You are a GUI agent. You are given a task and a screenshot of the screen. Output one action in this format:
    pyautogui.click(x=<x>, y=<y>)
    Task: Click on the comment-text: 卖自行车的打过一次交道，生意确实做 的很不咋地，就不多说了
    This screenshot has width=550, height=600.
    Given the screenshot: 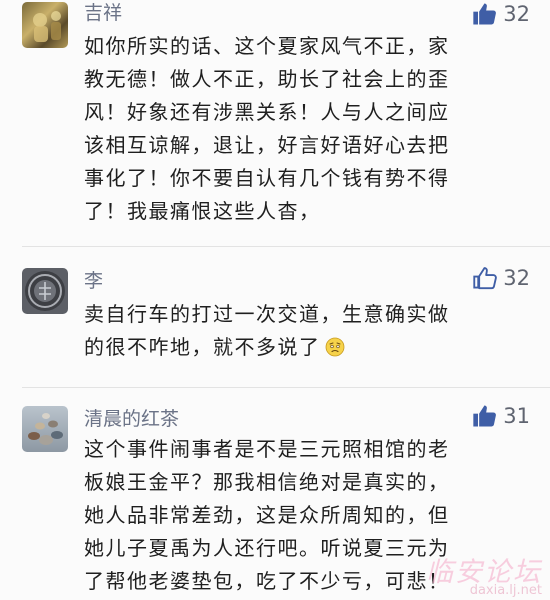 What is the action you would take?
    pyautogui.click(x=309, y=331)
    